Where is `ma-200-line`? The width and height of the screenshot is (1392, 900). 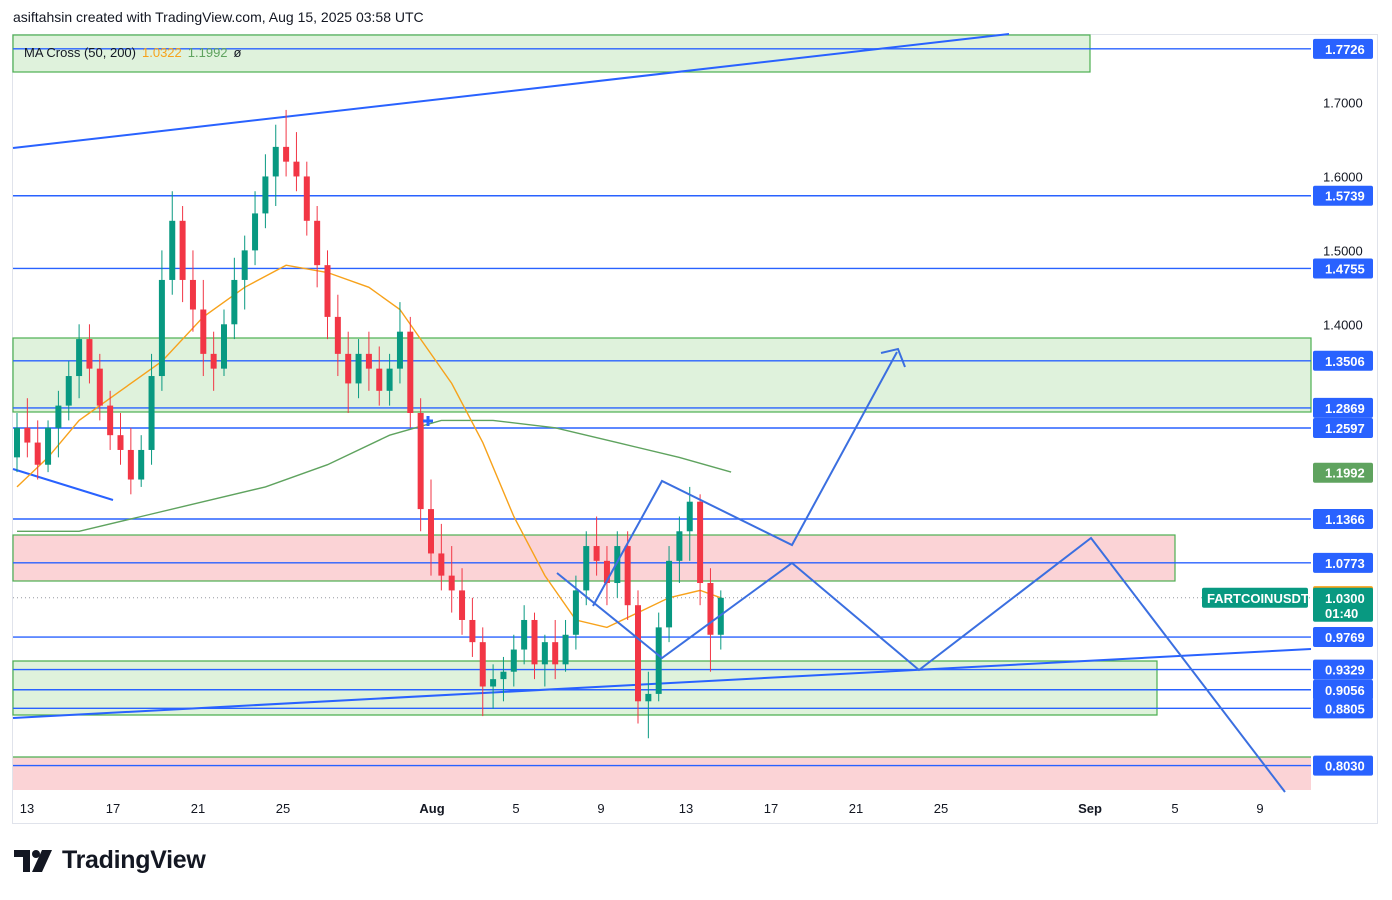 ma-200-line is located at coordinates (374, 475).